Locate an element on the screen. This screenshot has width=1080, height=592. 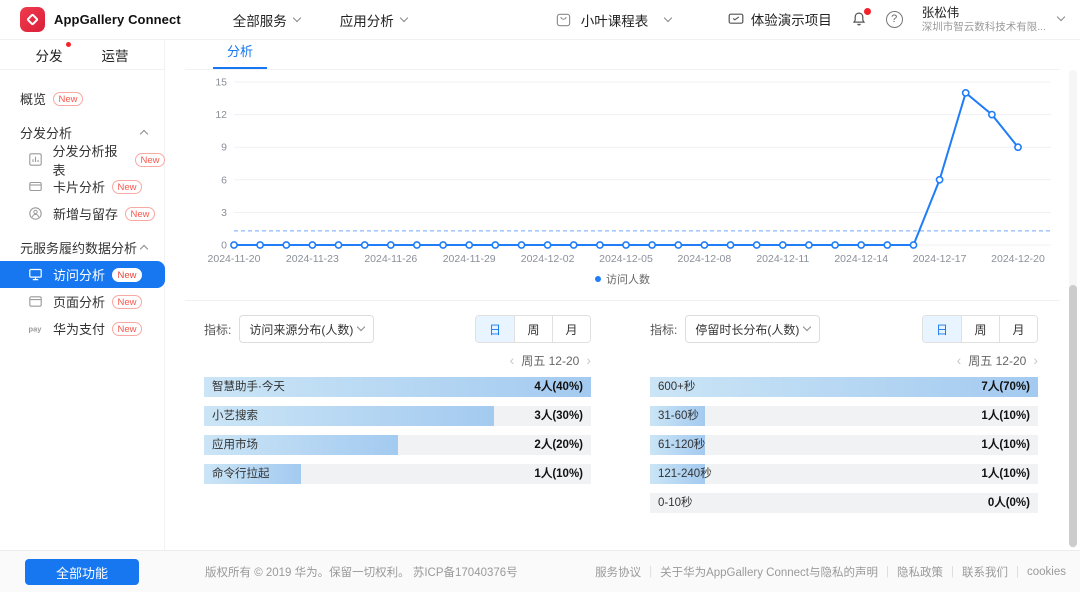
nav-app-analytics-label: 应用分析 is located at coordinates (366, 21).